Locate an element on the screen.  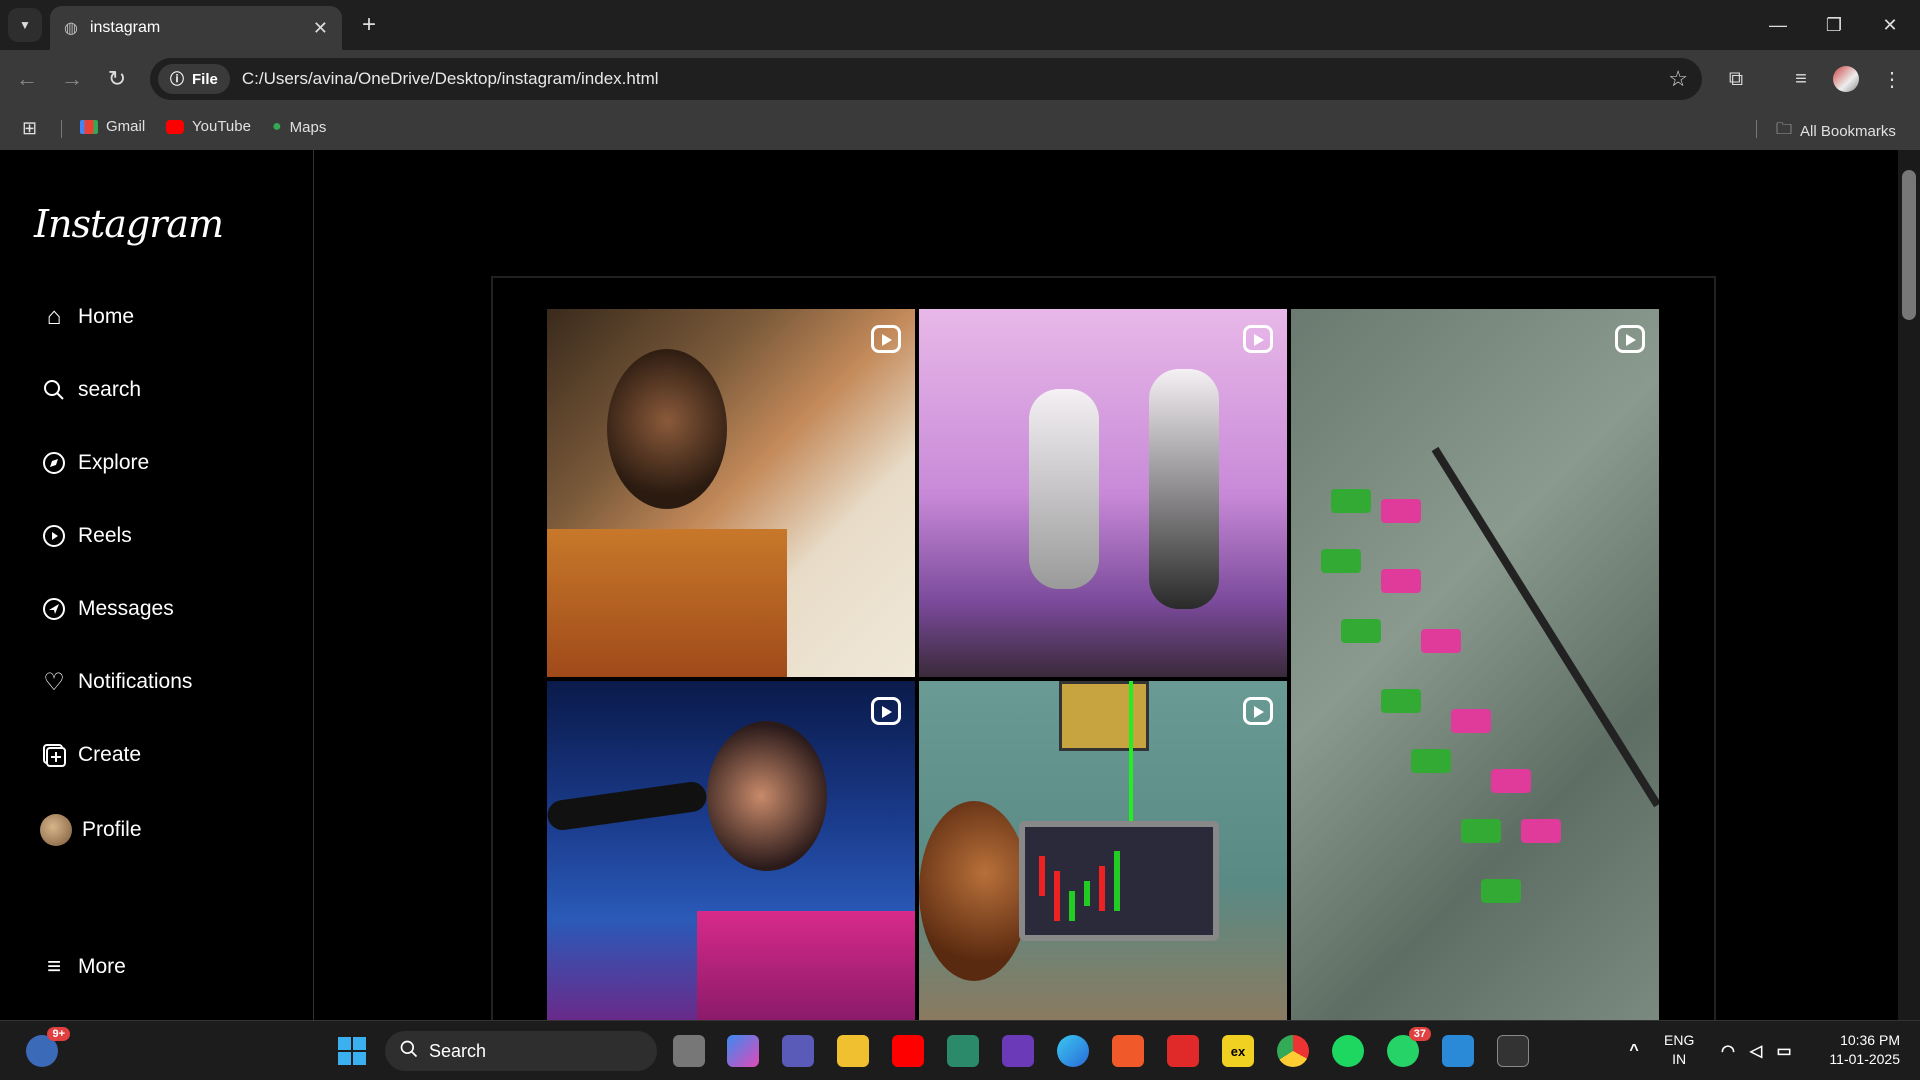
sidebar-item-profile: Profile is located at coordinates (91, 830).